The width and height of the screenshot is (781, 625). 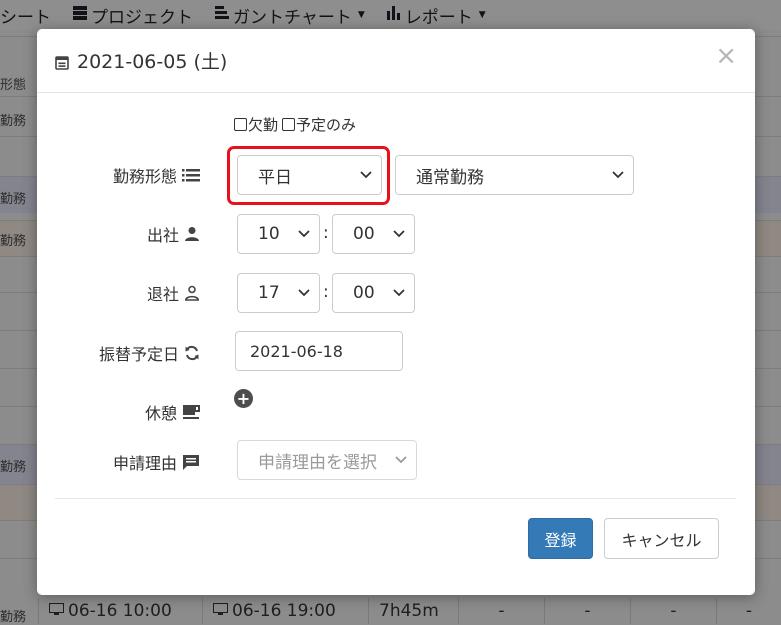 I want to click on top-navigation: シート プロジェクト ガントチャート ▼ レポート ▼, so click(x=390, y=15).